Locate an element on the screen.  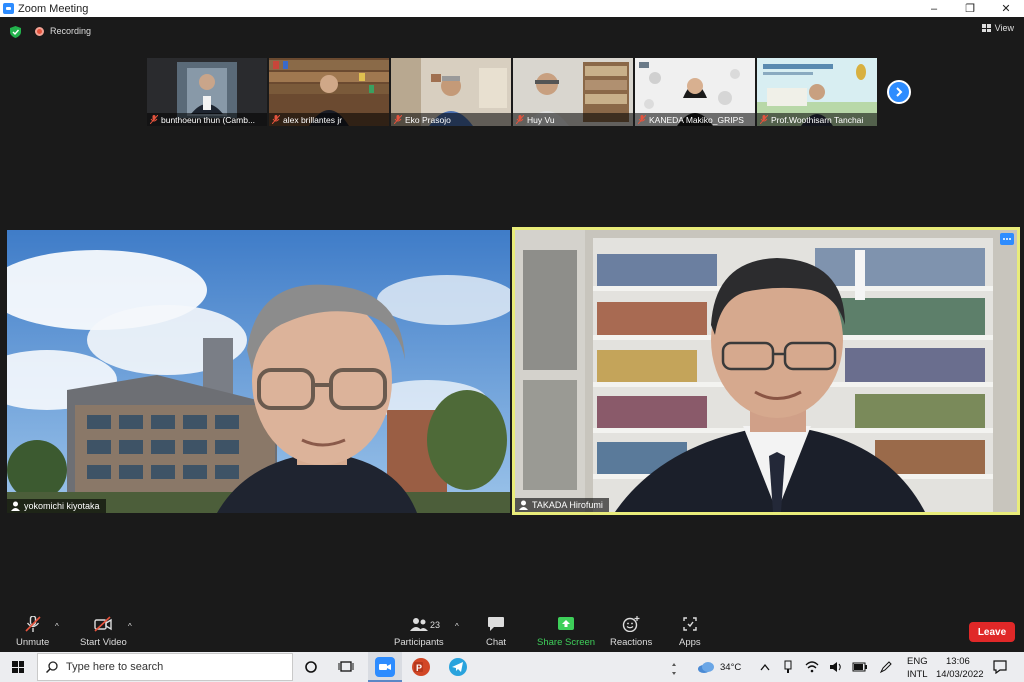
reactions-button: Reactions is located at coordinates (631, 632).